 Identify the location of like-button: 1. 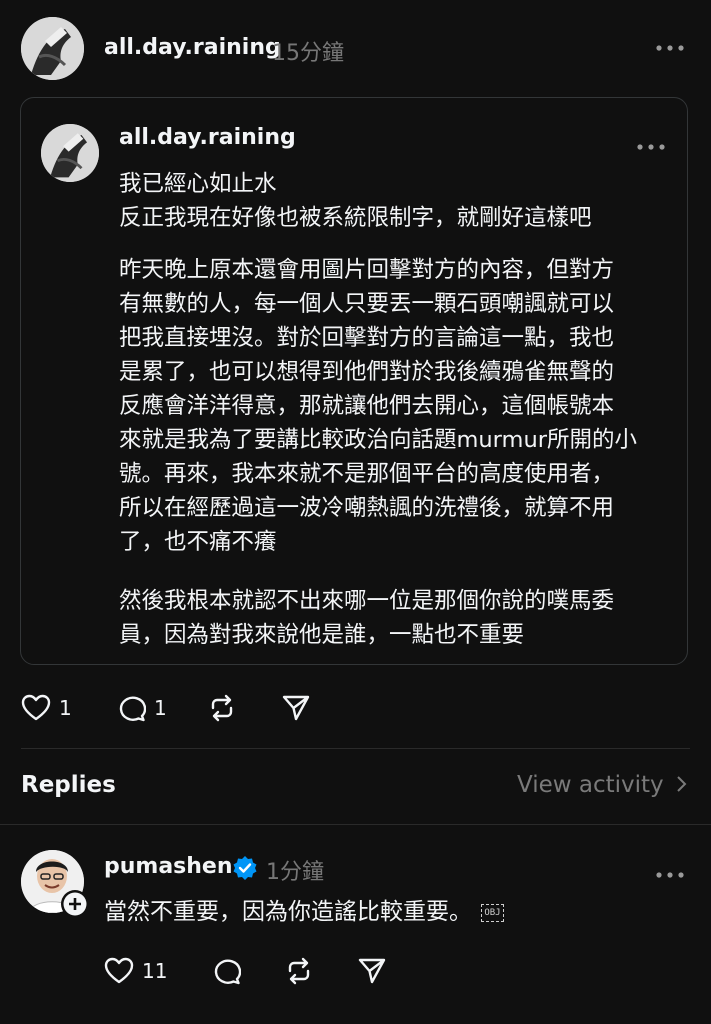
(46, 708).